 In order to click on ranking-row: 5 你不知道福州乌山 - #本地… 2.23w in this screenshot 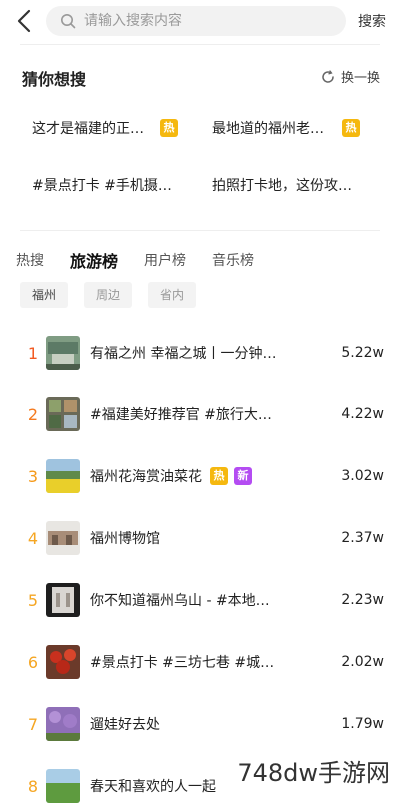, I will do `click(200, 600)`.